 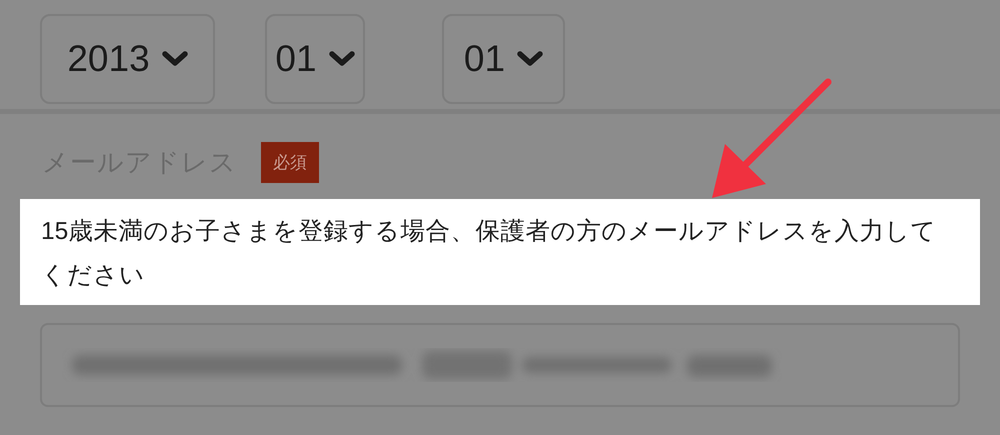 What do you see at coordinates (127, 59) in the screenshot?
I see `date-select: 2013` at bounding box center [127, 59].